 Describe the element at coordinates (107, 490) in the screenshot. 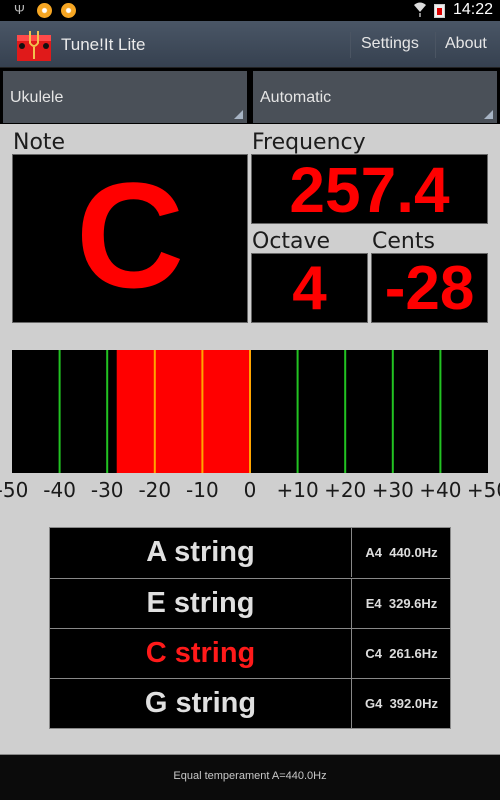

I see `meter-tick-label: -30` at that location.